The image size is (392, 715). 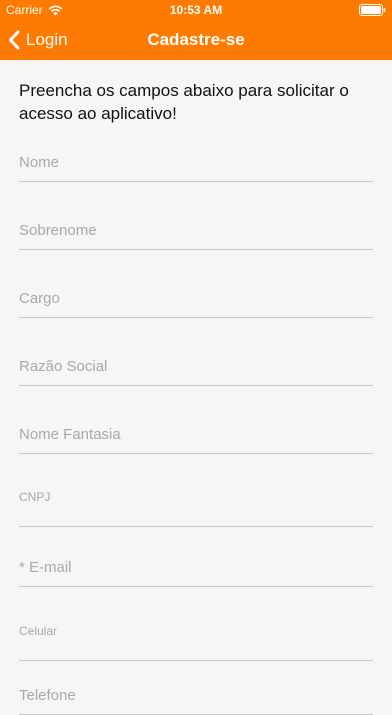 I want to click on telephone-field, so click(x=196, y=697).